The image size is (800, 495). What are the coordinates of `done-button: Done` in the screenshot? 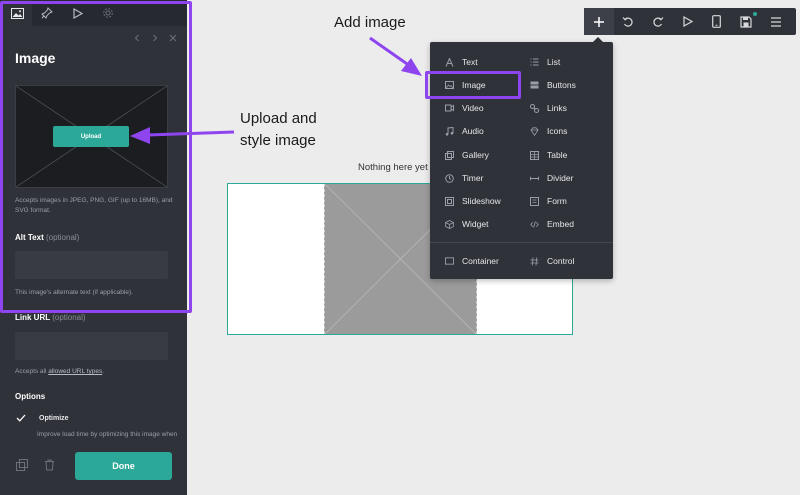 It's located at (123, 466).